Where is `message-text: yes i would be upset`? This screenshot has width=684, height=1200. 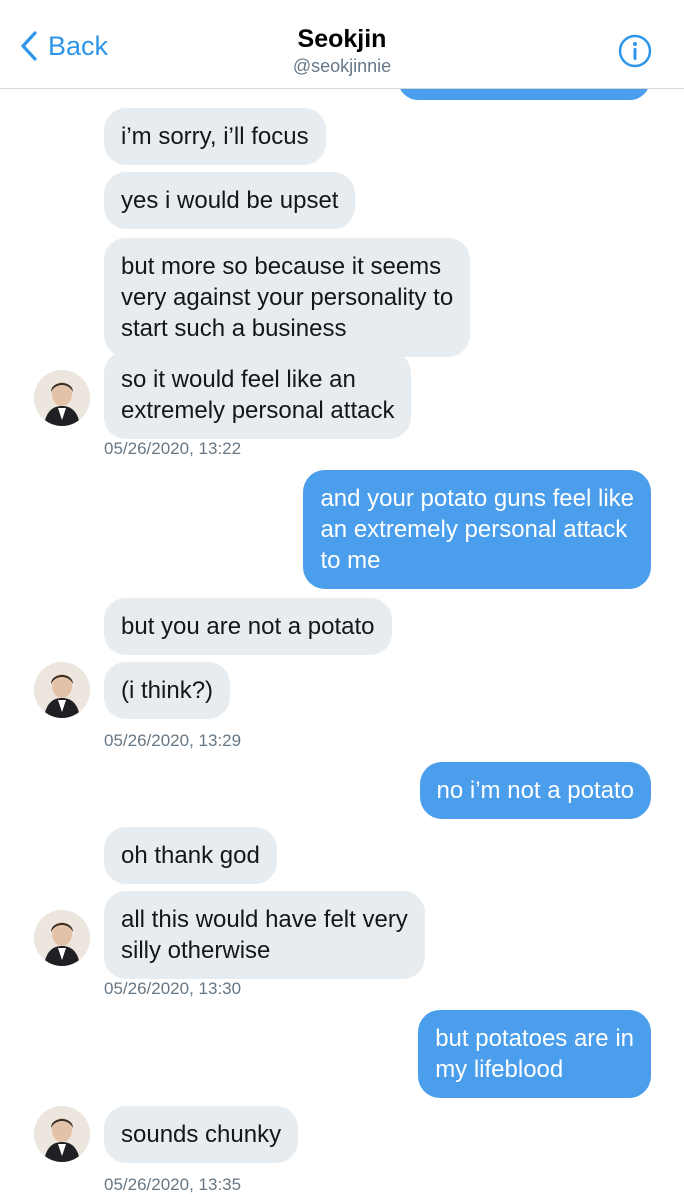
message-text: yes i would be upset is located at coordinates (230, 200).